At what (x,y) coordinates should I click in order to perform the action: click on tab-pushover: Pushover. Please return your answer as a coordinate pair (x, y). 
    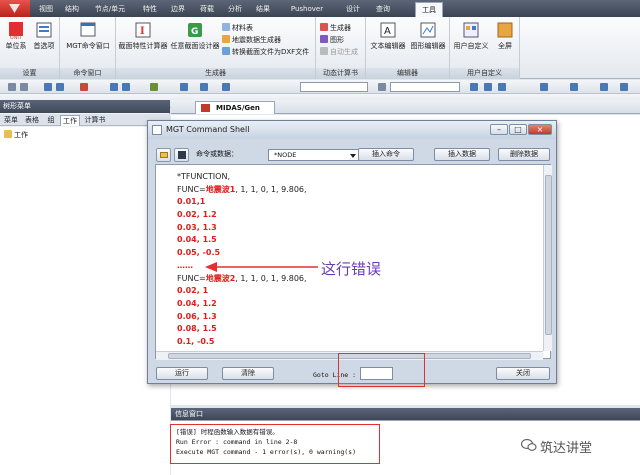
    Looking at the image, I should click on (307, 9).